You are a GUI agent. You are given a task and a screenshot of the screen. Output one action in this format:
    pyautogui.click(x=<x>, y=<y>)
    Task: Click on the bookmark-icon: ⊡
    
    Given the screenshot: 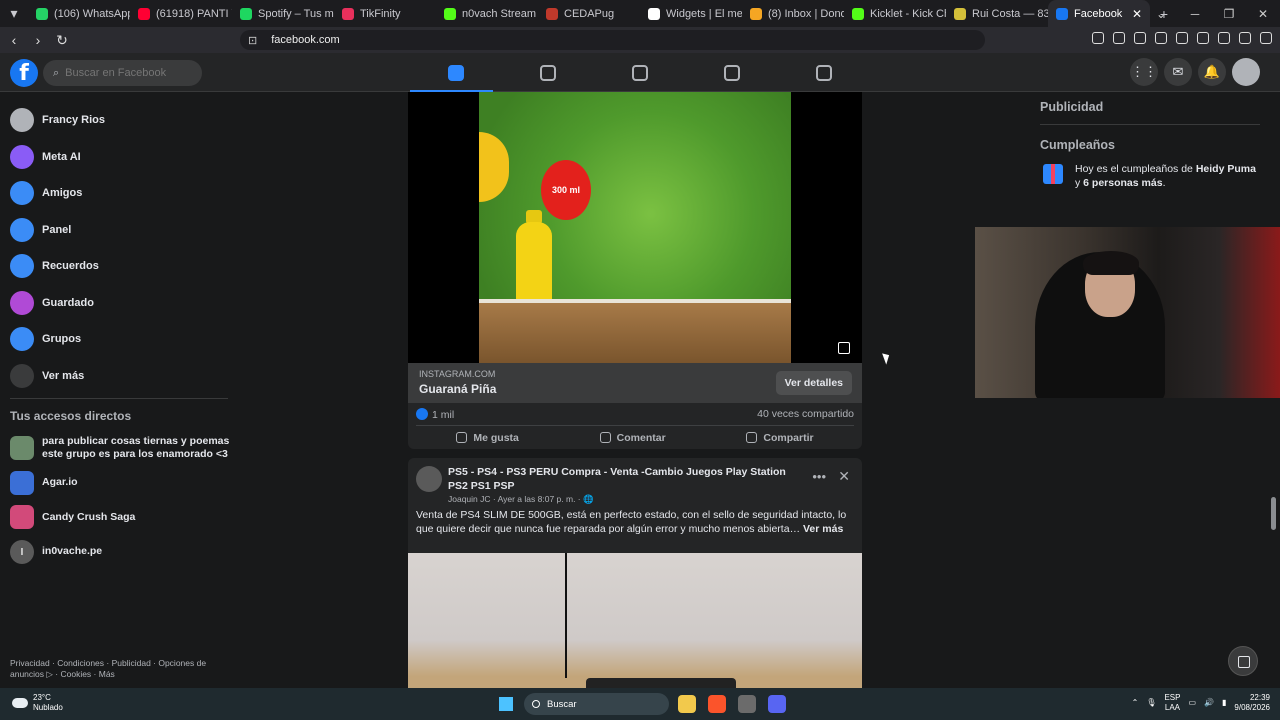 What is the action you would take?
    pyautogui.click(x=252, y=40)
    